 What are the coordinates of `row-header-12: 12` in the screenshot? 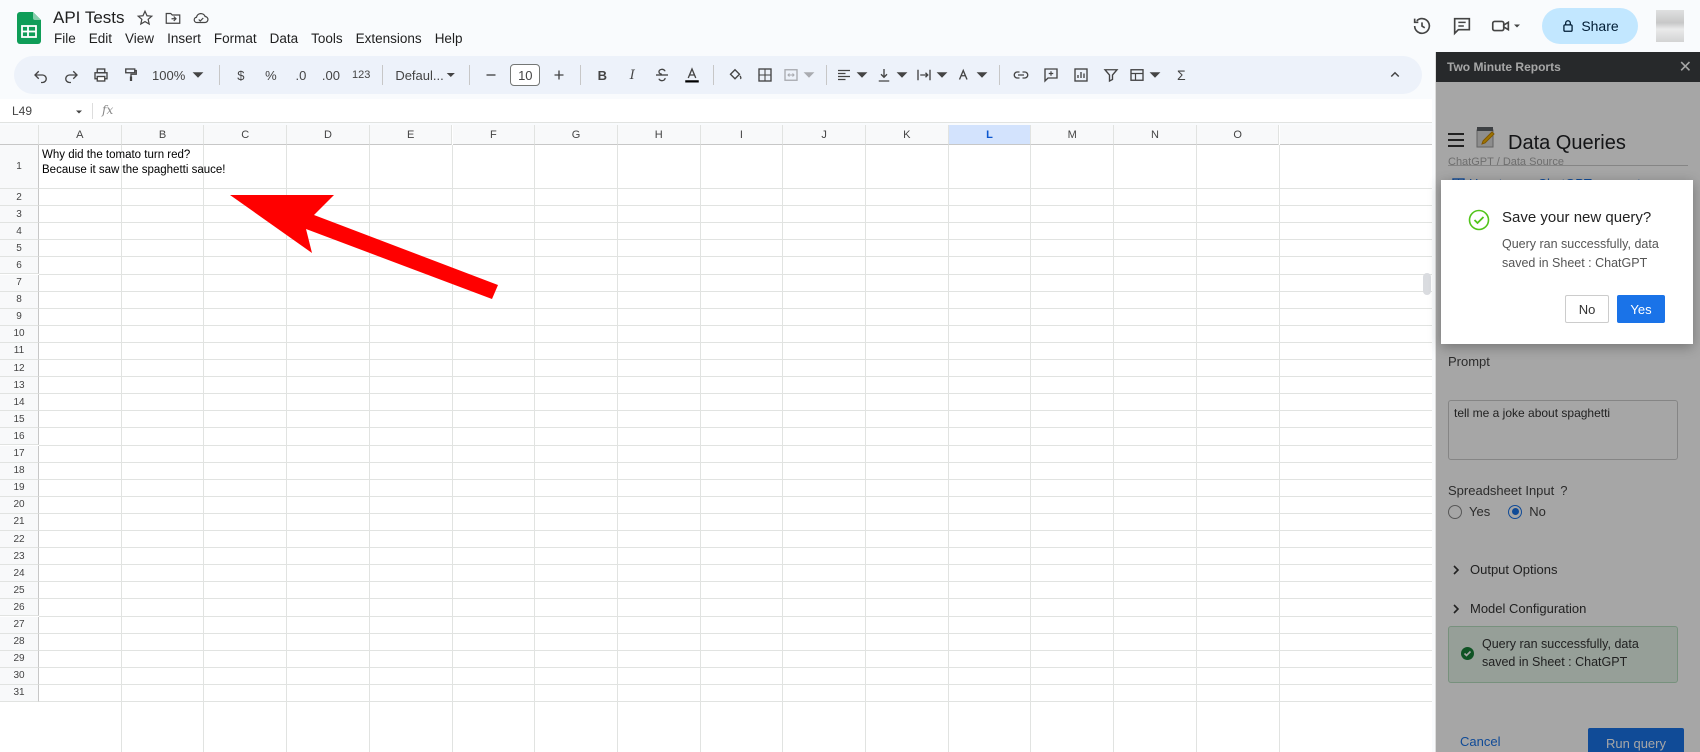 It's located at (19, 369).